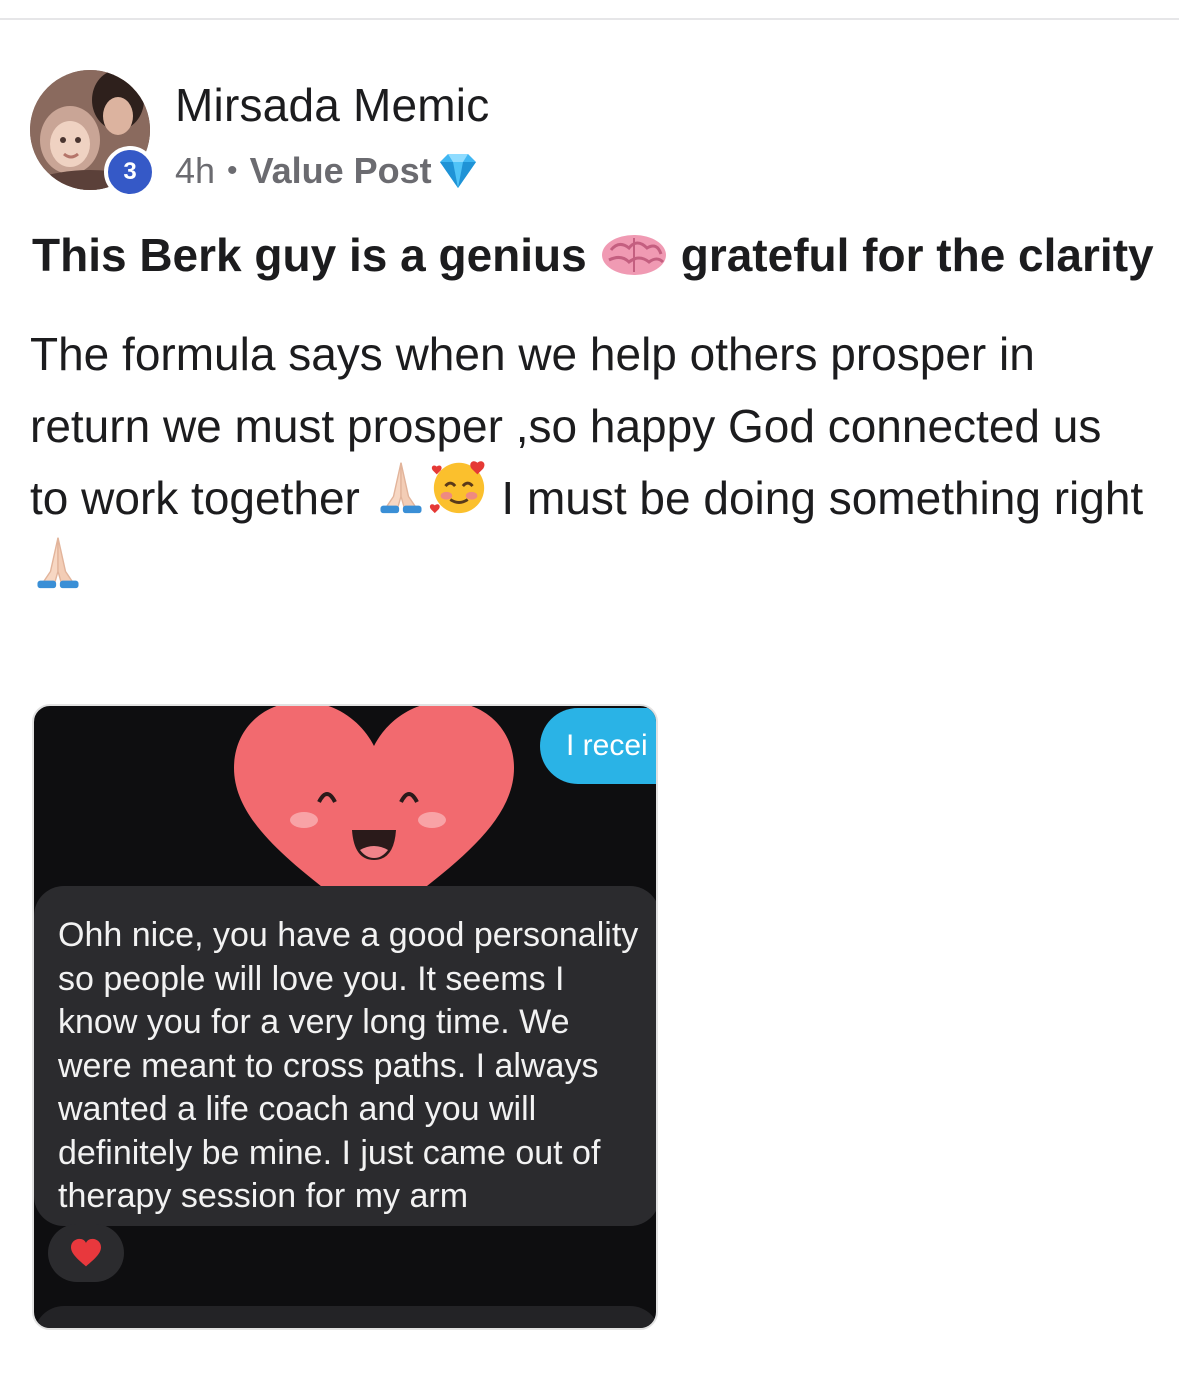 The image size is (1179, 1373). What do you see at coordinates (130, 172) in the screenshot?
I see `level-badge: 3` at bounding box center [130, 172].